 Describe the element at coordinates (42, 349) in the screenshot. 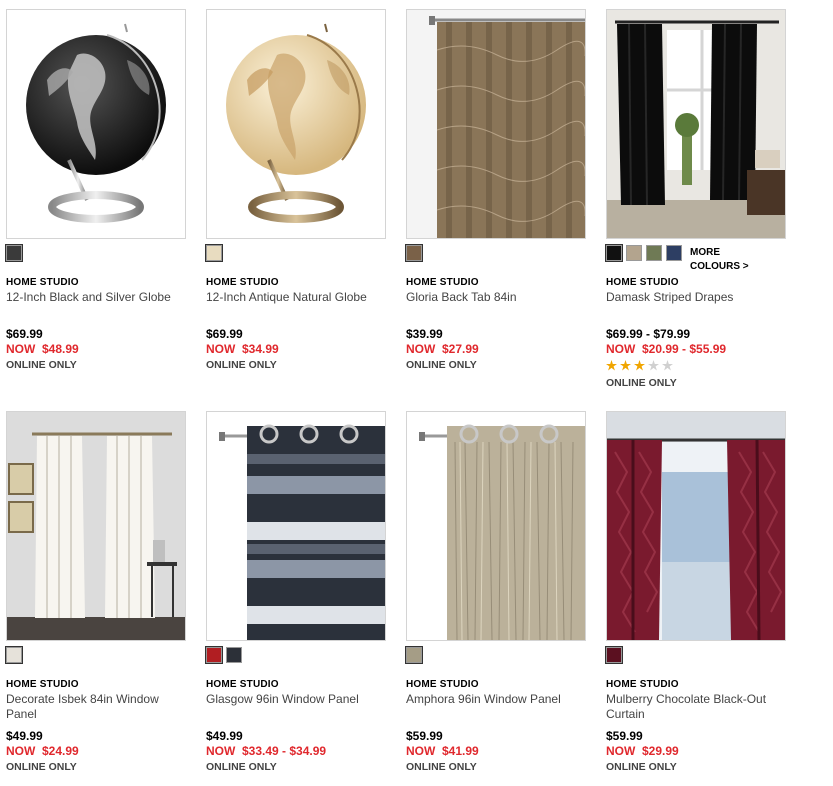

I see `sale-price: NOW $48.99` at that location.